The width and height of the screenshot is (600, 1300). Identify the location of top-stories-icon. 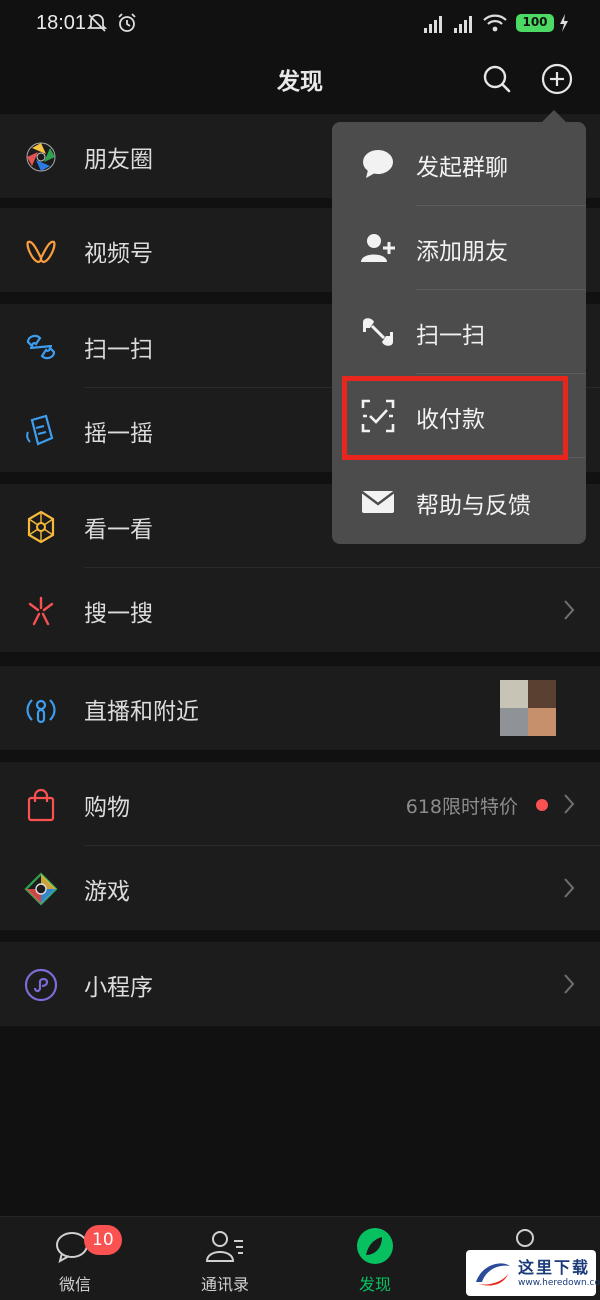
(41, 527).